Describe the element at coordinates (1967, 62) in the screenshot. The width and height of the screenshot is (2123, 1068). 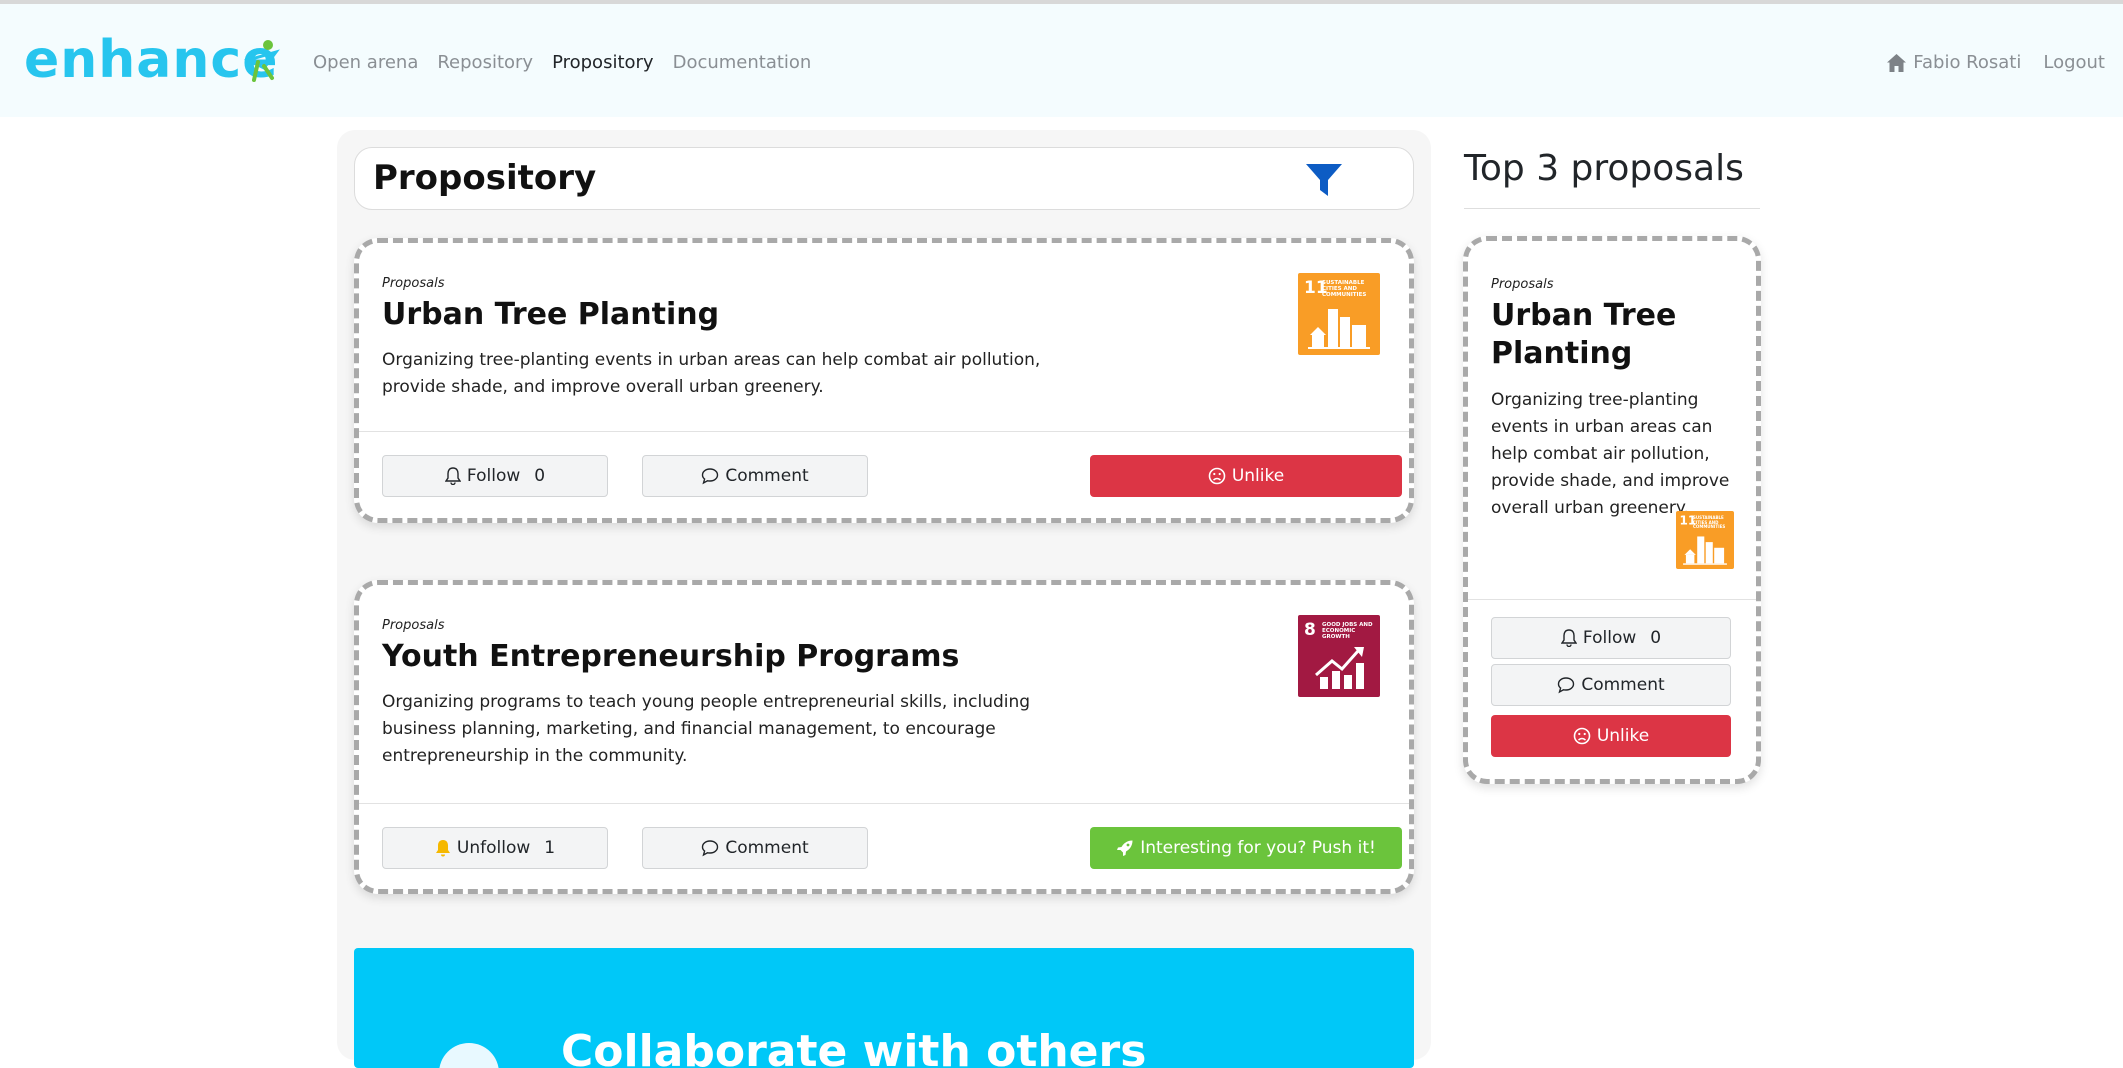
I see `user-name: Fabio Rosati` at that location.